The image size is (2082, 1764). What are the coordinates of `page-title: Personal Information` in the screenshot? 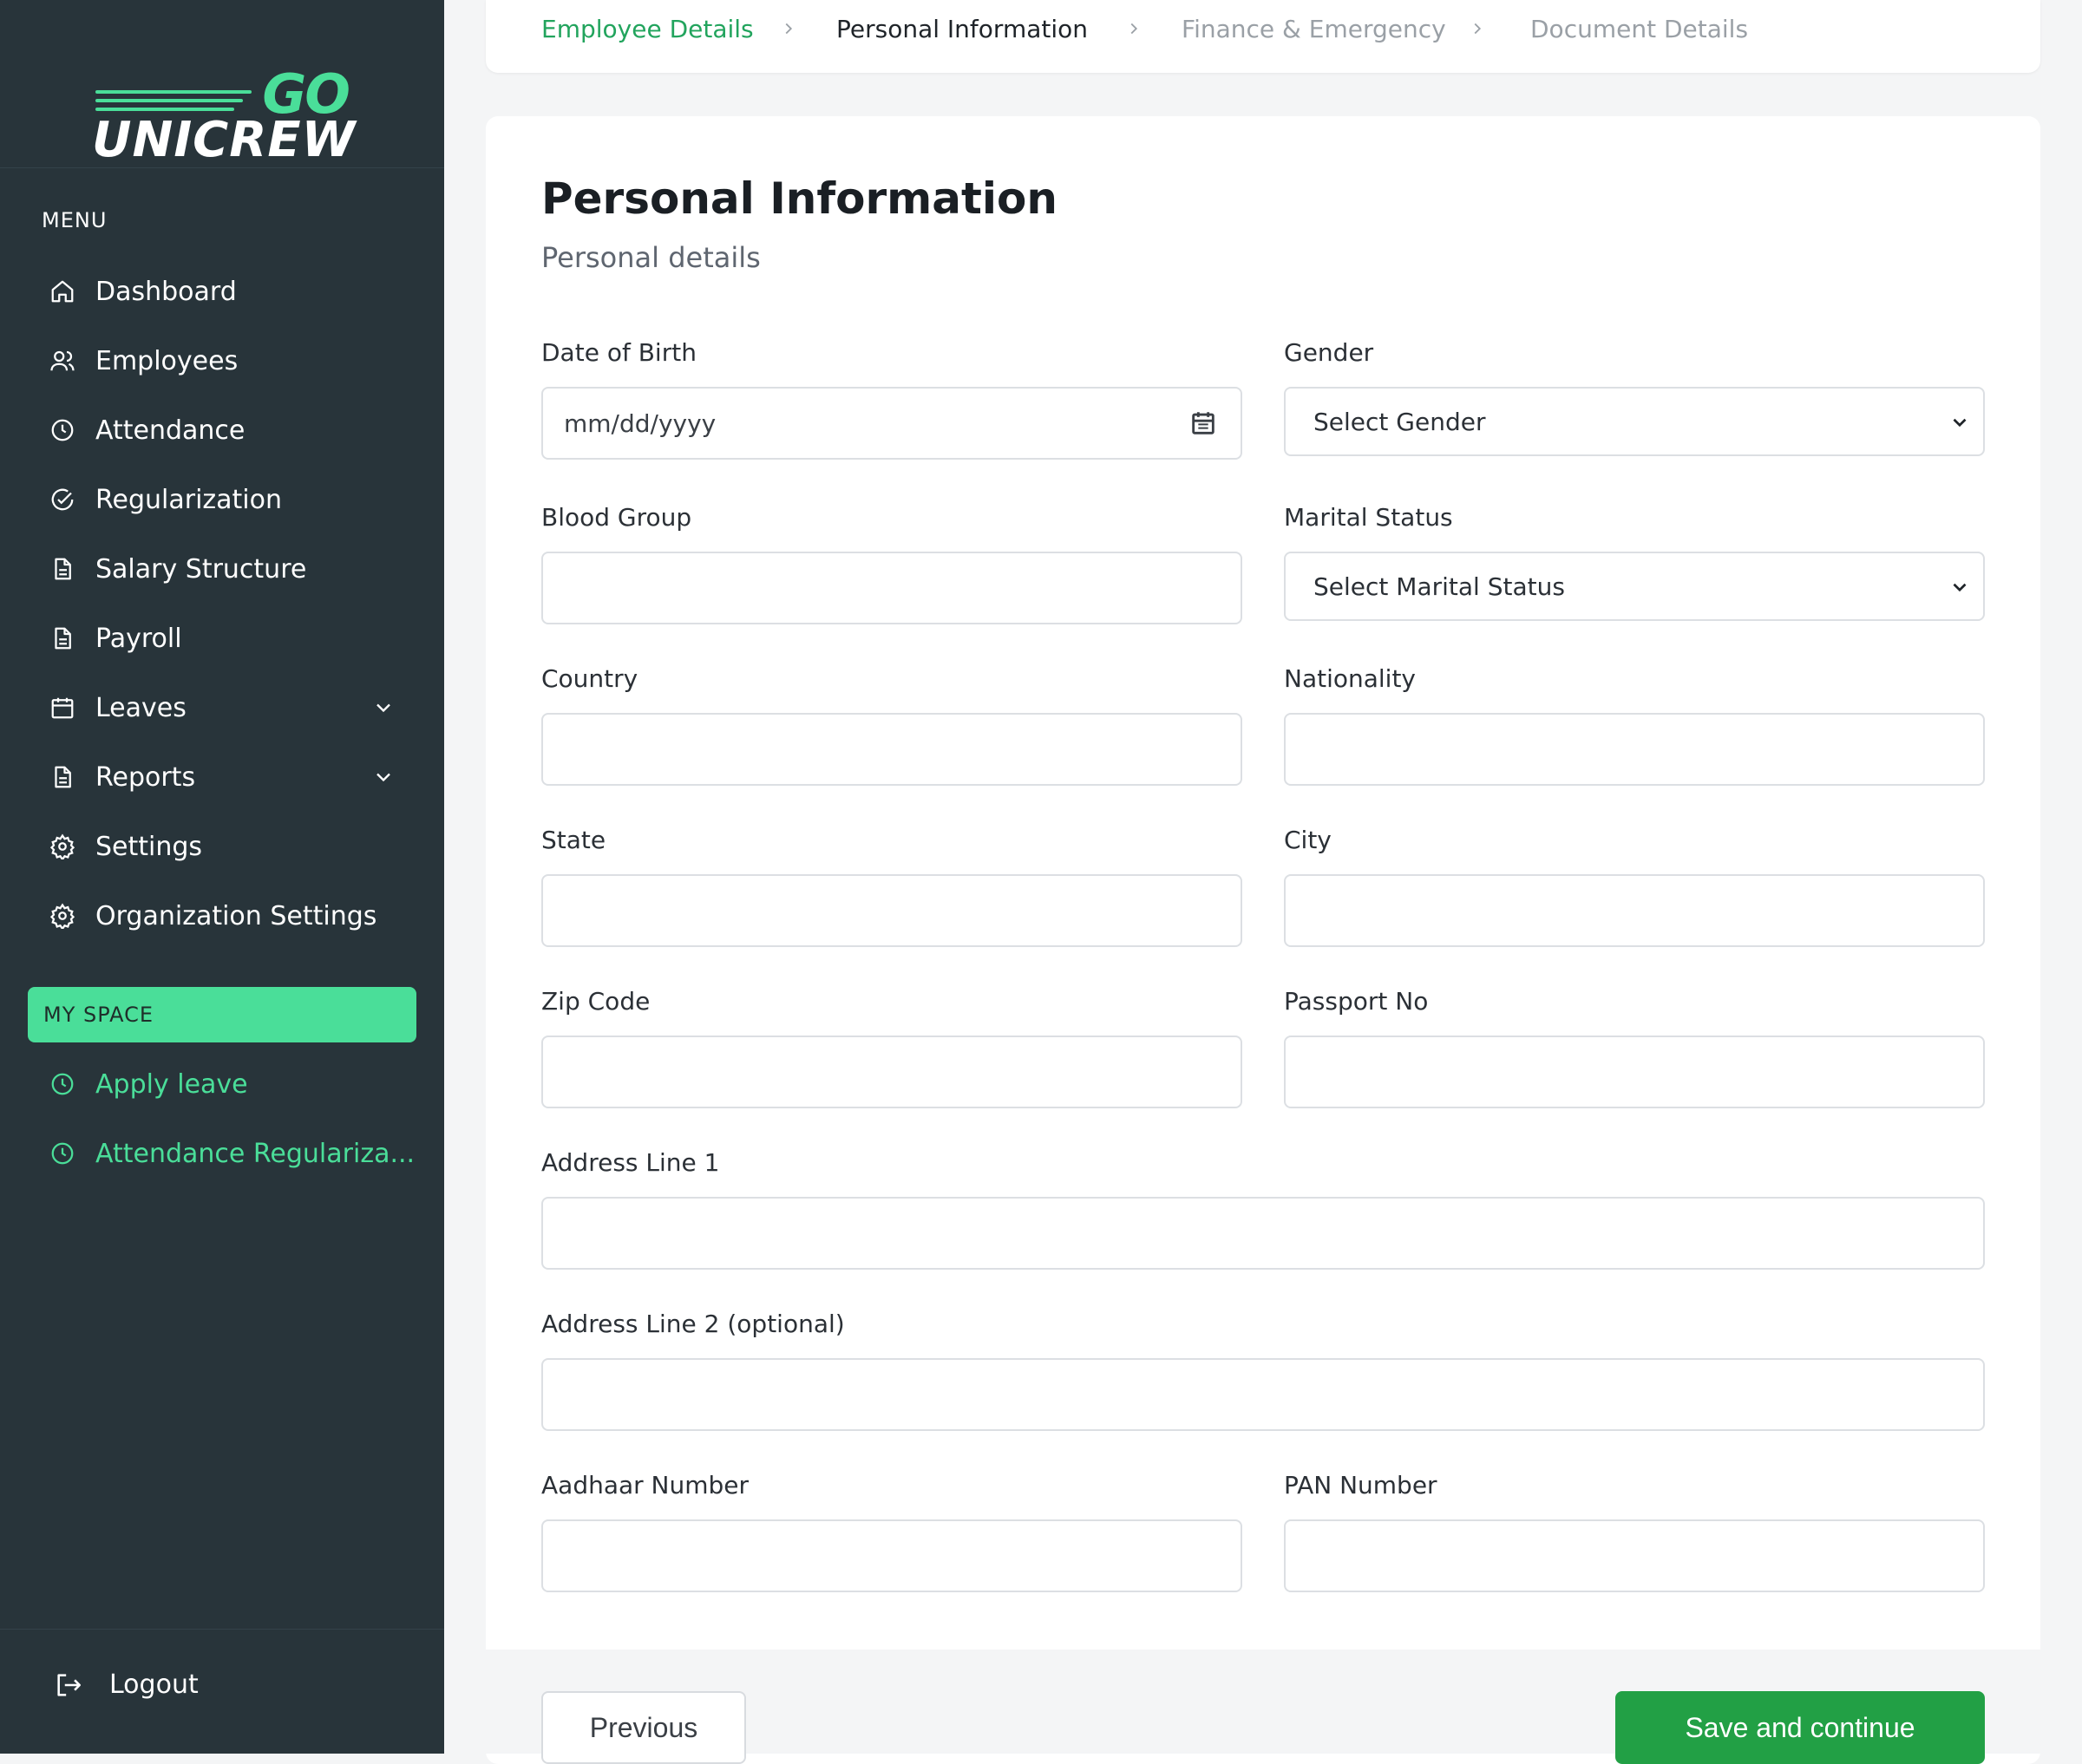 It's located at (799, 198).